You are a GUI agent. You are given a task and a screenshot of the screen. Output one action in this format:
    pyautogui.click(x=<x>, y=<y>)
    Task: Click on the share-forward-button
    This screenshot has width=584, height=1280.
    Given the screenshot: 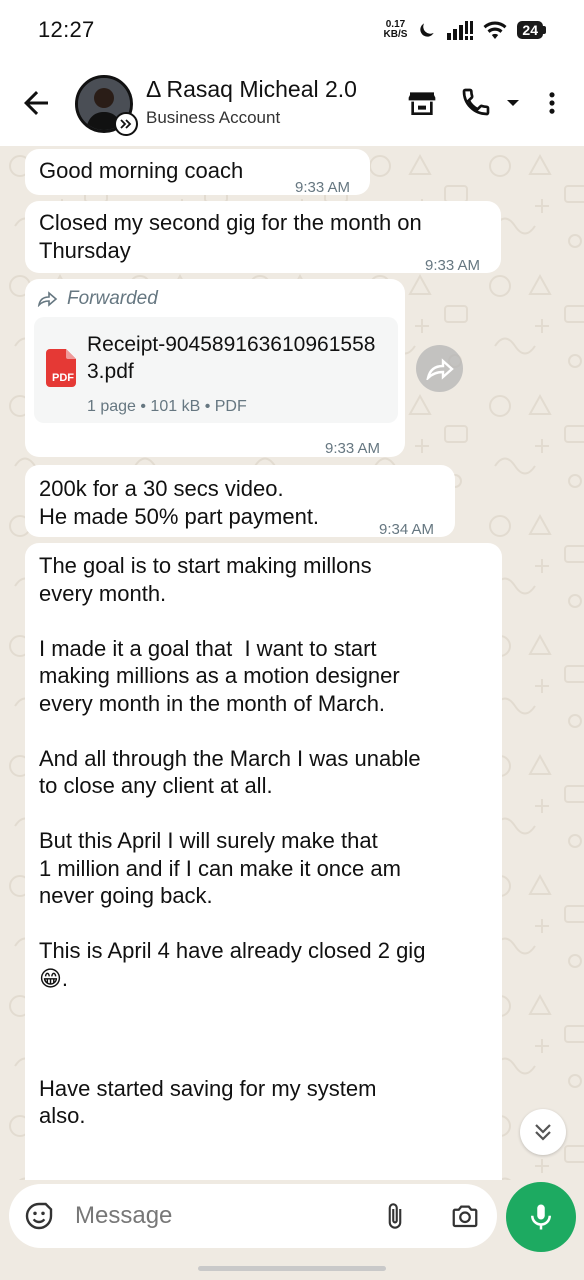 What is the action you would take?
    pyautogui.click(x=439, y=368)
    